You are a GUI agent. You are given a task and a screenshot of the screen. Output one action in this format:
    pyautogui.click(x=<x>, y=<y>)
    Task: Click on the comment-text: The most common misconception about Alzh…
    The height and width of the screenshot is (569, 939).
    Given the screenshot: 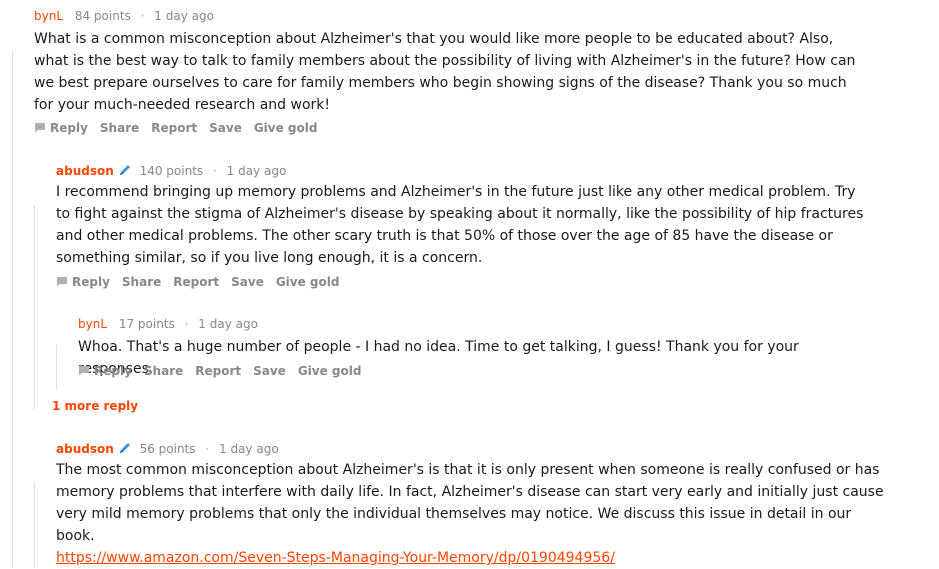 What is the action you would take?
    pyautogui.click(x=470, y=503)
    